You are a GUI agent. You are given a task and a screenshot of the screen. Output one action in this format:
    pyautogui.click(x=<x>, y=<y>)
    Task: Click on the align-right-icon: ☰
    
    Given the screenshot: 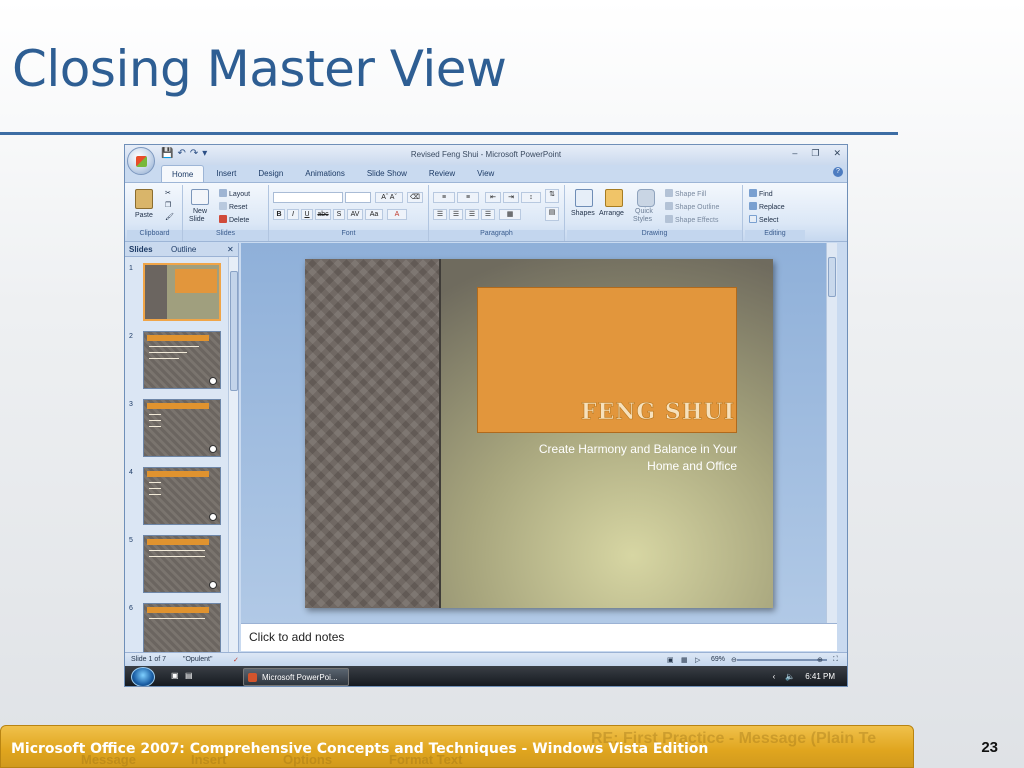 What is the action you would take?
    pyautogui.click(x=472, y=214)
    